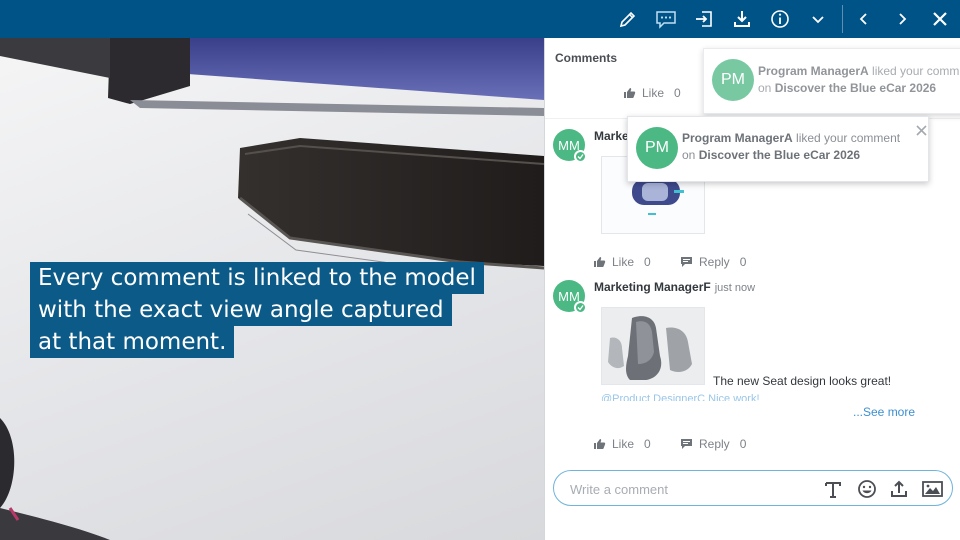 This screenshot has width=960, height=540. What do you see at coordinates (132, 342) in the screenshot?
I see `caption-line: at that moment.` at bounding box center [132, 342].